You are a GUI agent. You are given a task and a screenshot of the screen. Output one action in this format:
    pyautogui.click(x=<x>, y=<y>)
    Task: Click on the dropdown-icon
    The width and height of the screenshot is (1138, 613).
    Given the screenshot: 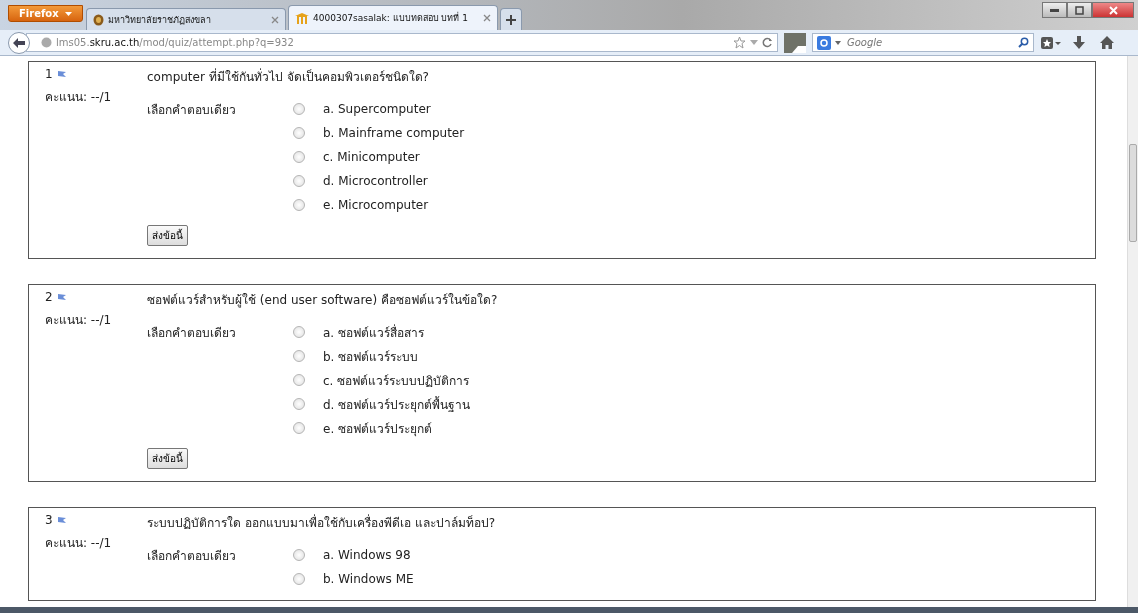 What is the action you would take?
    pyautogui.click(x=838, y=42)
    